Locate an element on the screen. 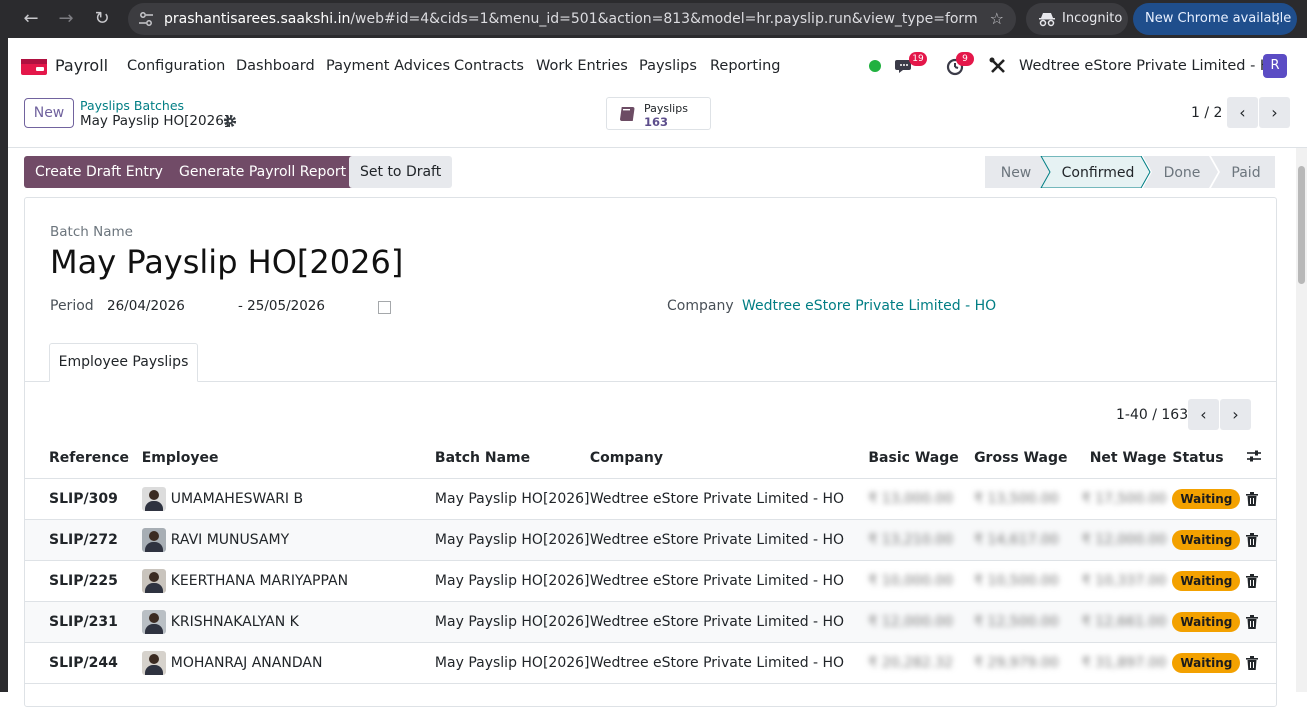  menu-payment-advices: Payment Advices is located at coordinates (388, 66).